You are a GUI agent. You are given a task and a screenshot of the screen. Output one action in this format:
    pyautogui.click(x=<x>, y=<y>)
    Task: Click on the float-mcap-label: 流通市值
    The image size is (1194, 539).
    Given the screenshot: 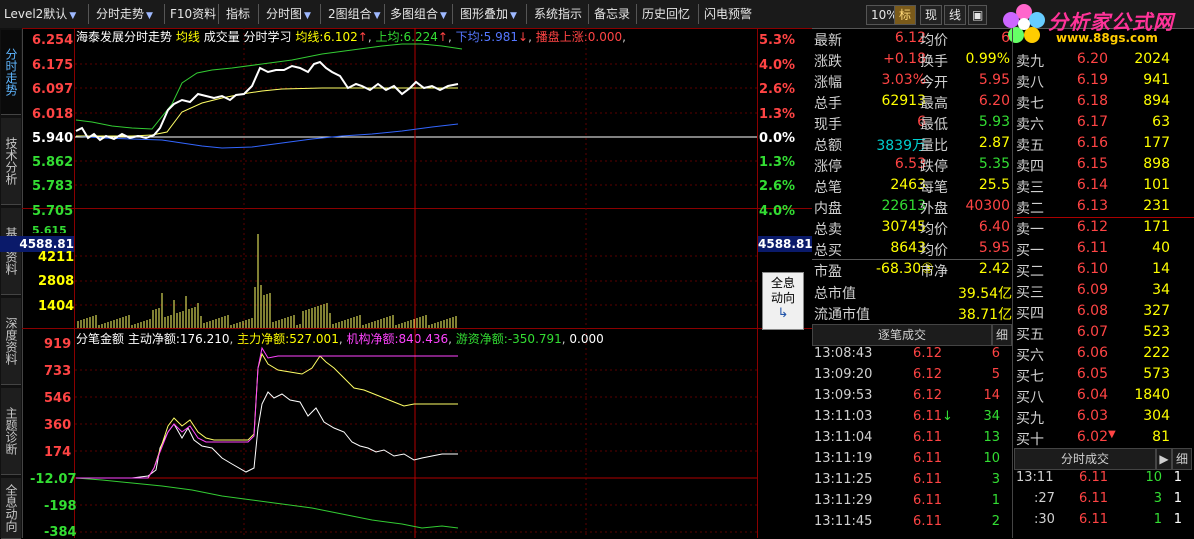 What is the action you would take?
    pyautogui.click(x=842, y=315)
    